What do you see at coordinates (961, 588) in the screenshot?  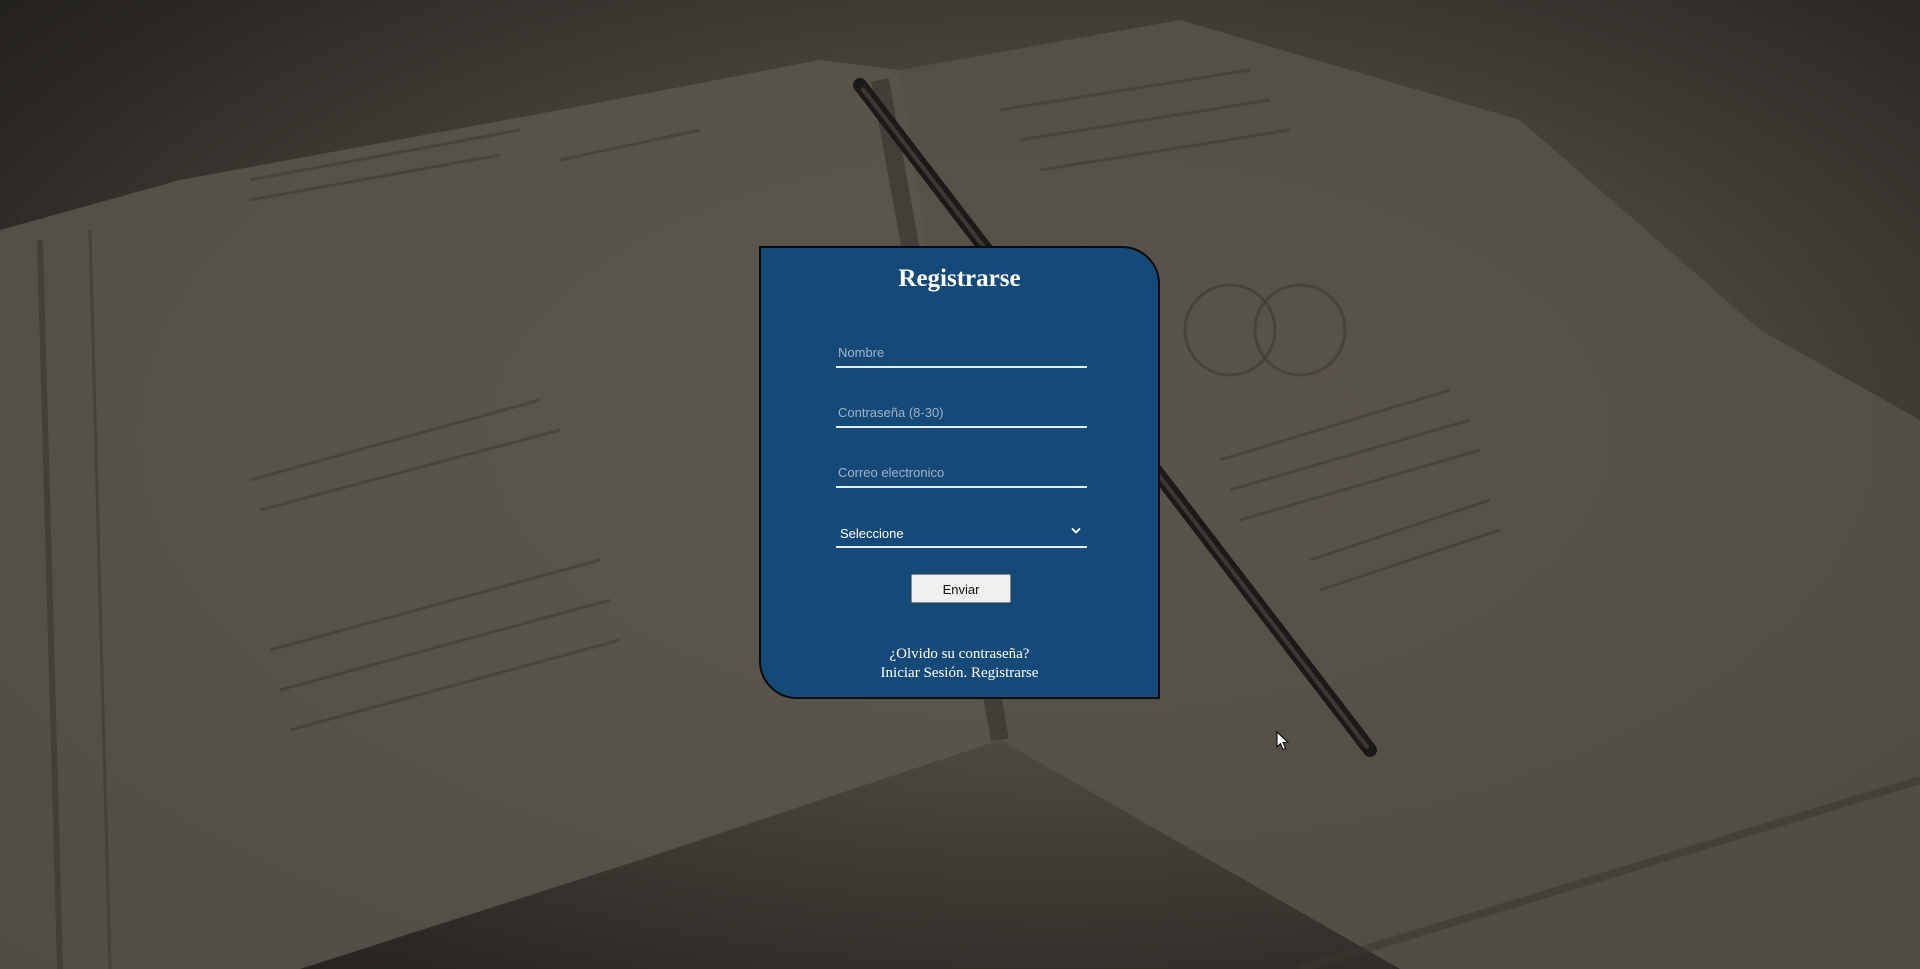 I see `submit-button: Enviar` at bounding box center [961, 588].